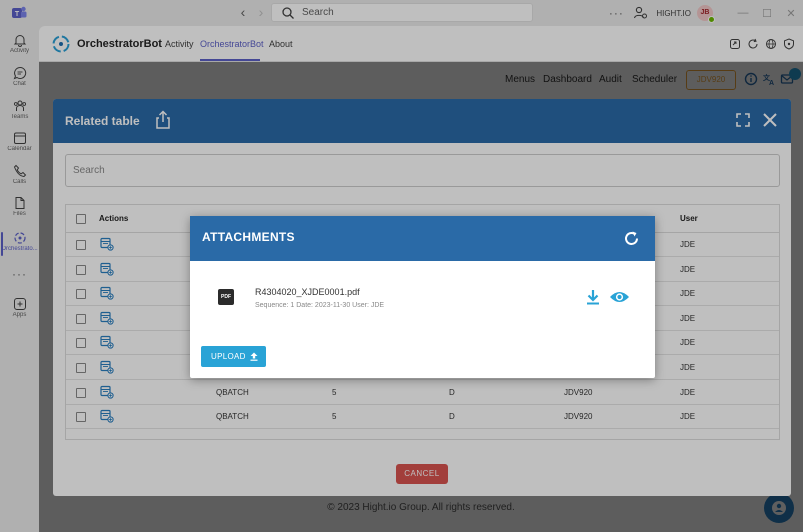 The height and width of the screenshot is (532, 803). Describe the element at coordinates (631, 238) in the screenshot. I see `refresh-icon` at that location.